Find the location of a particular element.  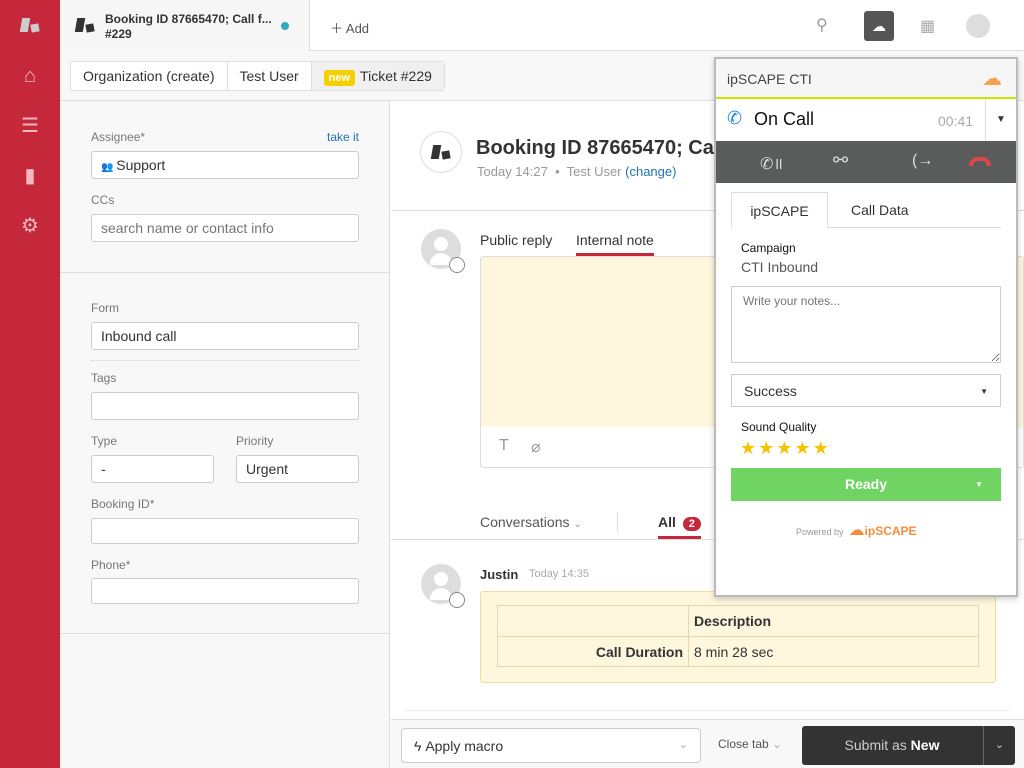

priority-label: Priority is located at coordinates (255, 441).